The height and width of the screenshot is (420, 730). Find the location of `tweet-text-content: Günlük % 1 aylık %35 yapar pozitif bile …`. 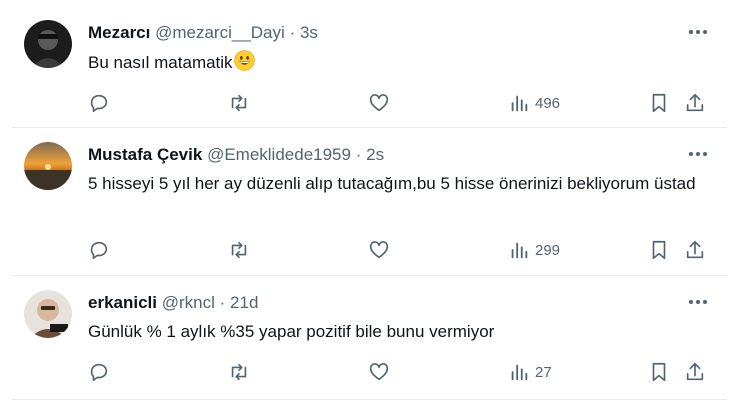

tweet-text-content: Günlük % 1 aylık %35 yapar pozitif bile … is located at coordinates (291, 331).